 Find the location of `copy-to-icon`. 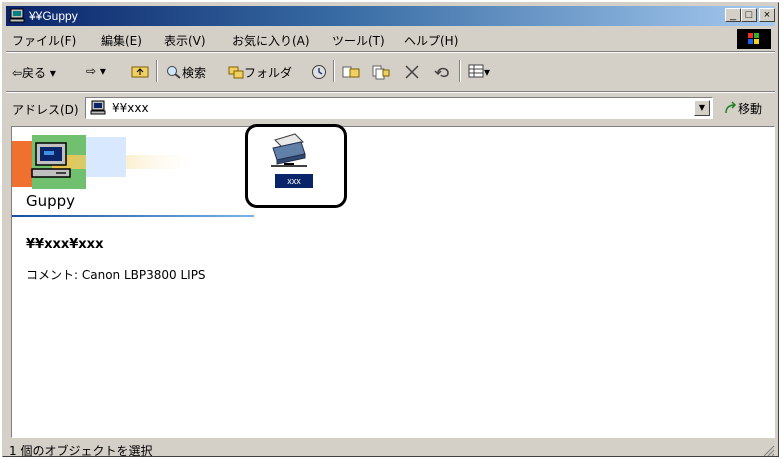

copy-to-icon is located at coordinates (381, 72).